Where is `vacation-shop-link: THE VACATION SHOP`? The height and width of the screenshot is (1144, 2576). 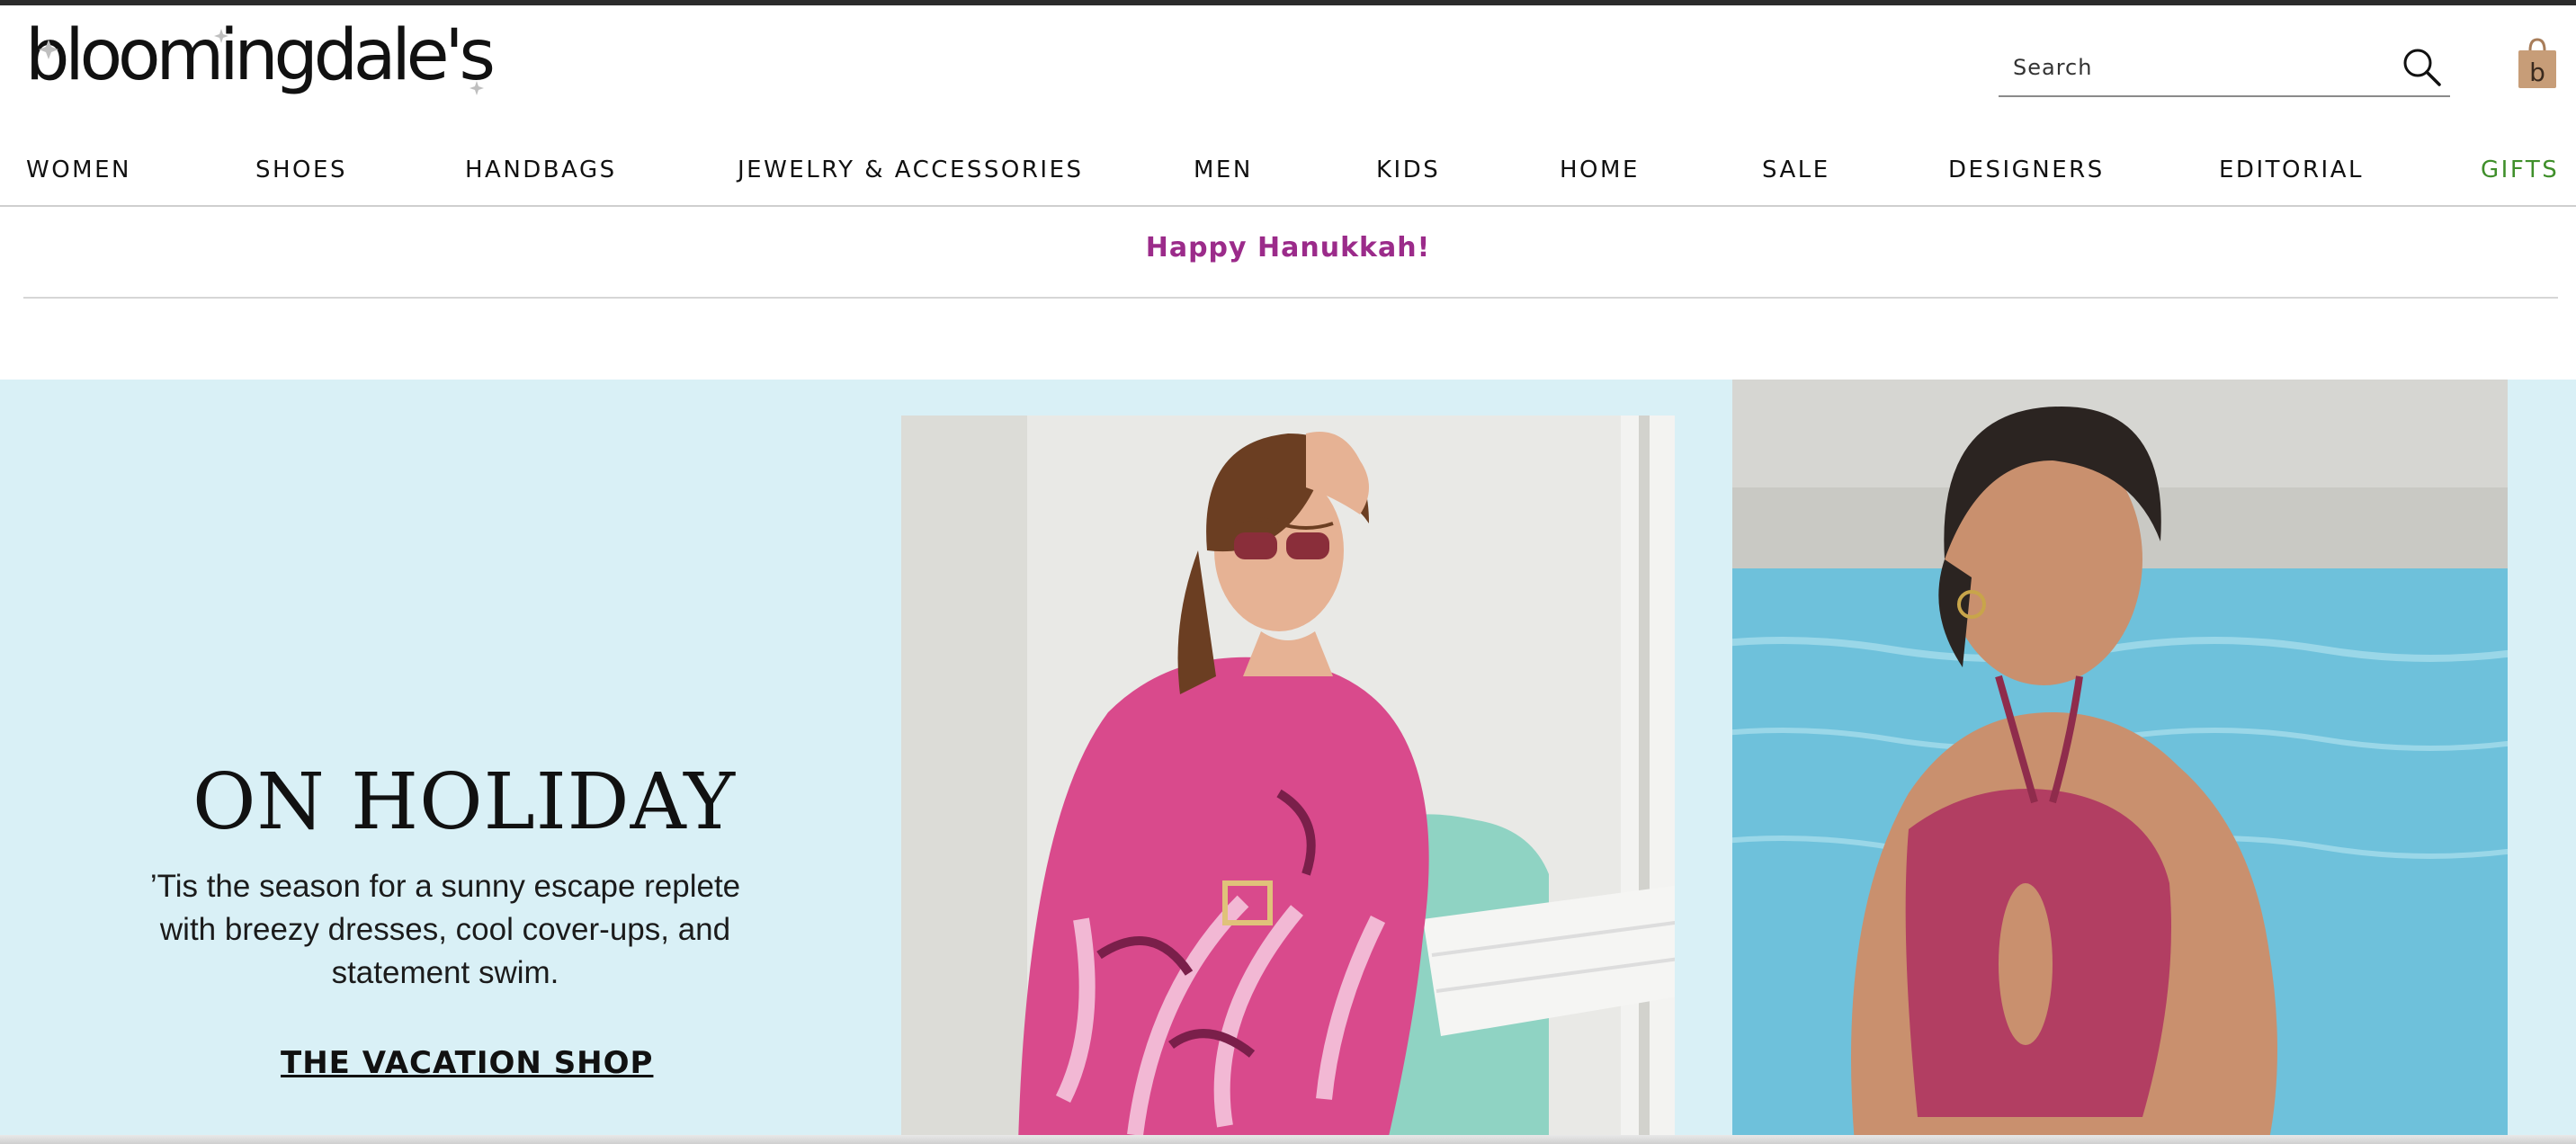 vacation-shop-link: THE VACATION SHOP is located at coordinates (467, 1063).